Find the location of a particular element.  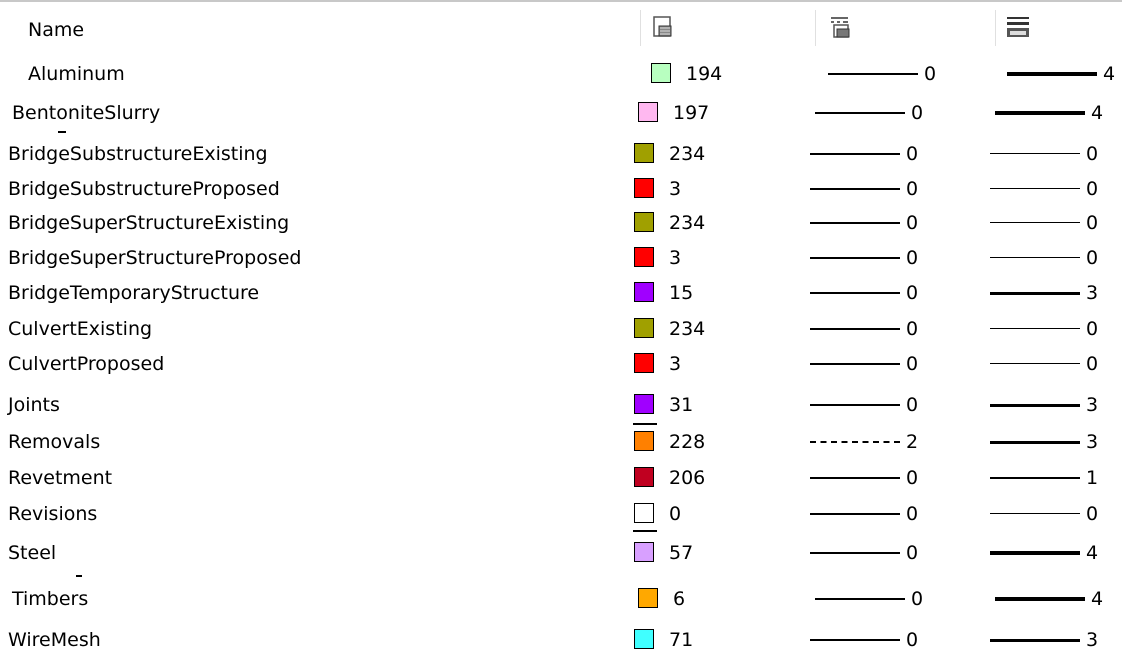

color-number: 194 is located at coordinates (704, 74).